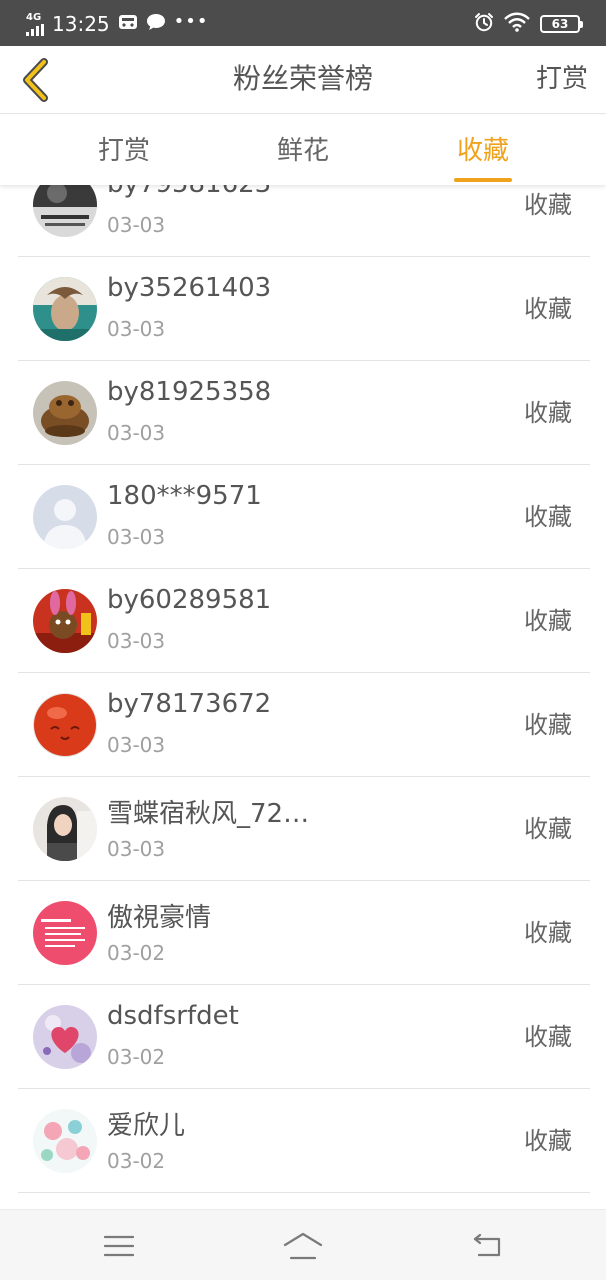 Image resolution: width=606 pixels, height=1280 pixels. Describe the element at coordinates (65, 517) in the screenshot. I see `default-avatar-icon` at that location.